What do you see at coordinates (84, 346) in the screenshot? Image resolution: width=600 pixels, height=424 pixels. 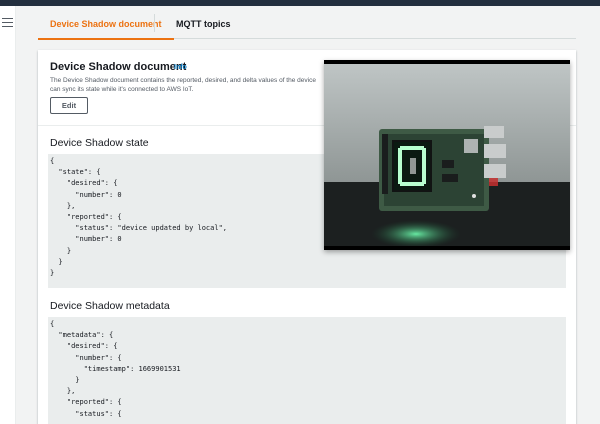 I see `code-line: "desired": {` at bounding box center [84, 346].